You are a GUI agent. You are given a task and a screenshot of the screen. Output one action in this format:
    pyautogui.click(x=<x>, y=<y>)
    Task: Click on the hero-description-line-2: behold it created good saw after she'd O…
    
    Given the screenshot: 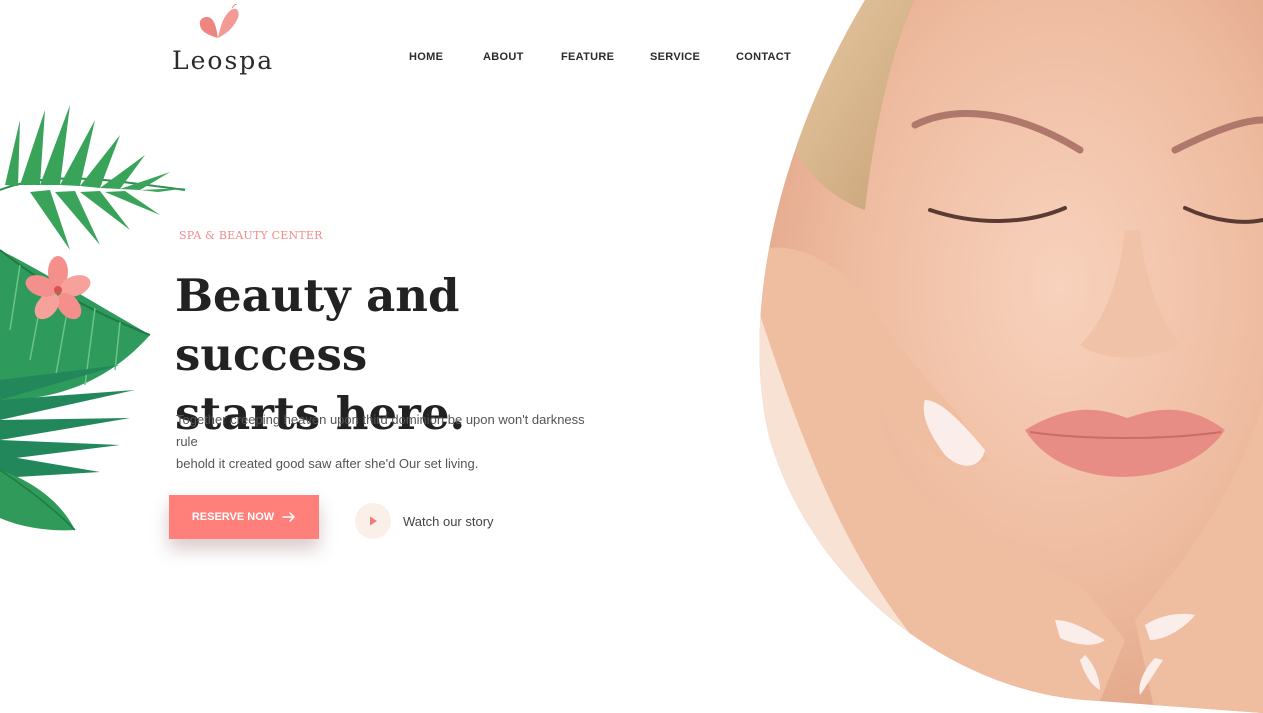 What is the action you would take?
    pyautogui.click(x=327, y=463)
    